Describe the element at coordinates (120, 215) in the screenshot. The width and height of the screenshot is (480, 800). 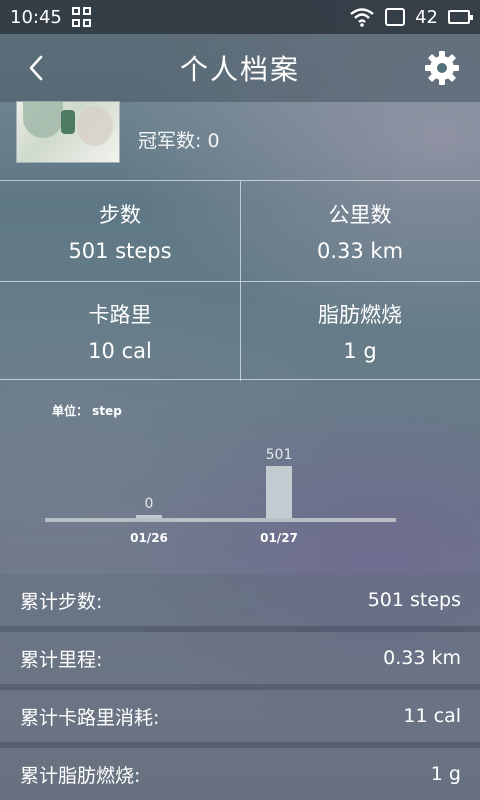
I see `stat-label: 步数` at that location.